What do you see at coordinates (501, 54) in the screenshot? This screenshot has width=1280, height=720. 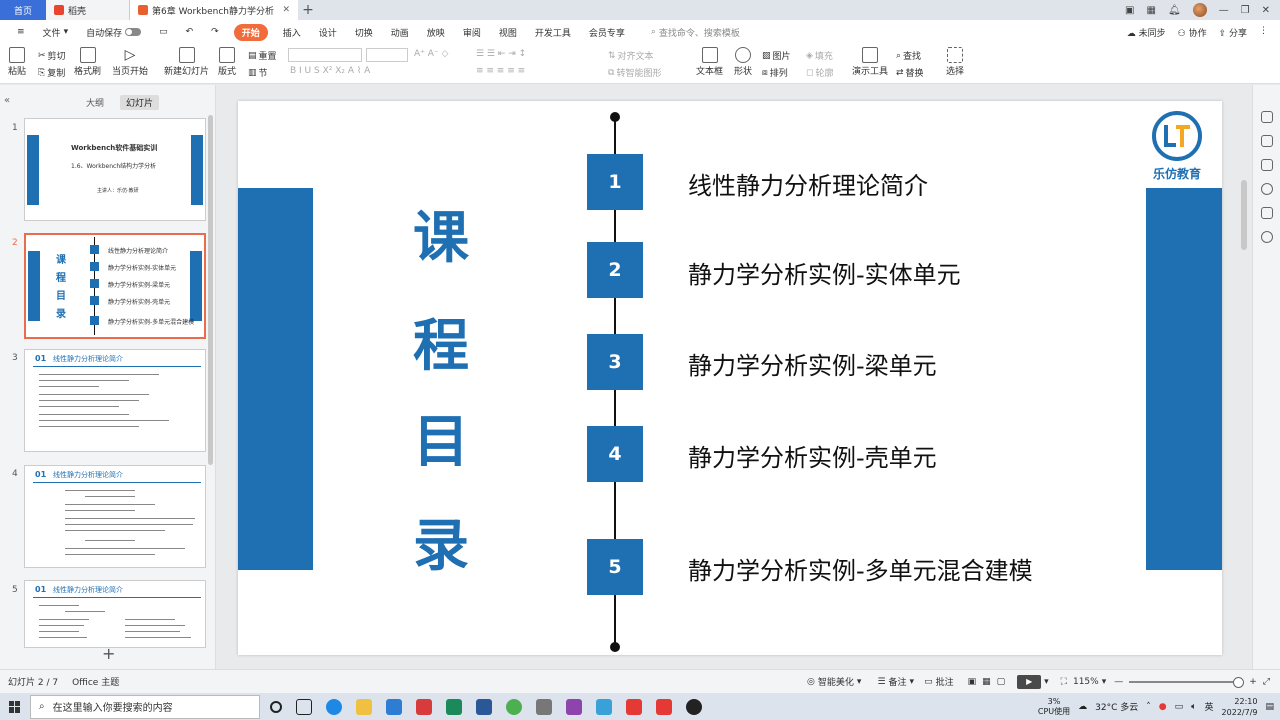 I see `list-icons: ☰ ☰ ⇤ ⇥ ↕` at bounding box center [501, 54].